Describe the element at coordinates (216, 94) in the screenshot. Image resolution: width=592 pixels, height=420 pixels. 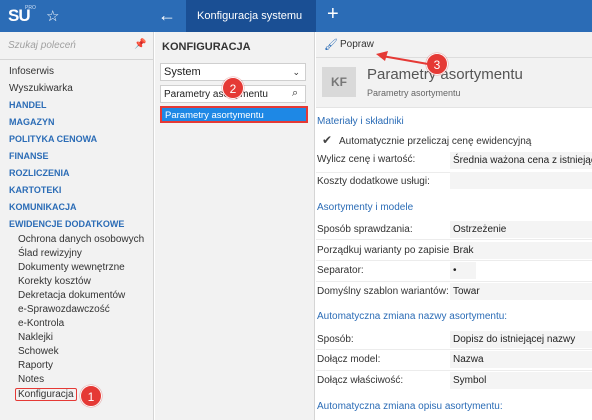
I see `config-search-value: Parametry asortymentu` at that location.